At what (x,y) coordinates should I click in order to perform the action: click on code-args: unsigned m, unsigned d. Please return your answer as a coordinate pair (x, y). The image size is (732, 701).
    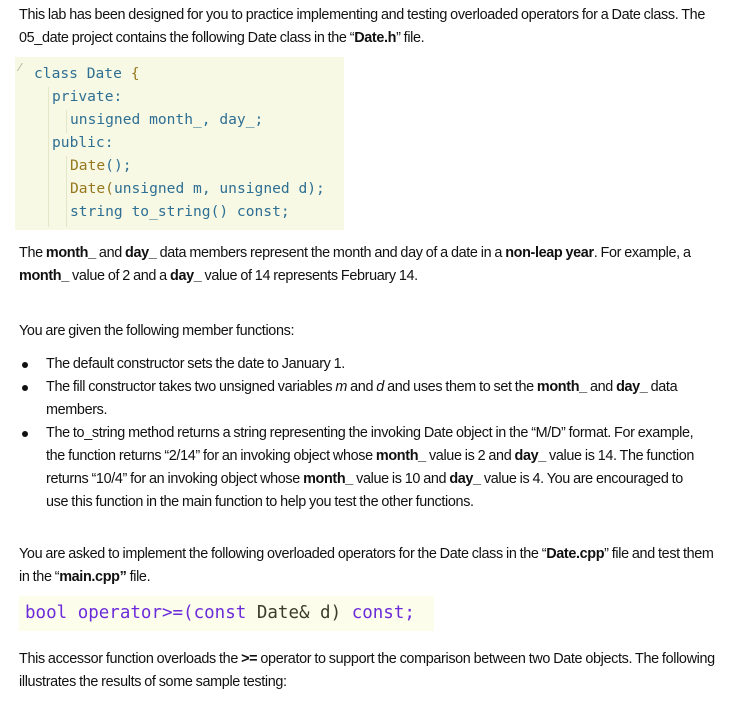
    Looking at the image, I should click on (210, 188).